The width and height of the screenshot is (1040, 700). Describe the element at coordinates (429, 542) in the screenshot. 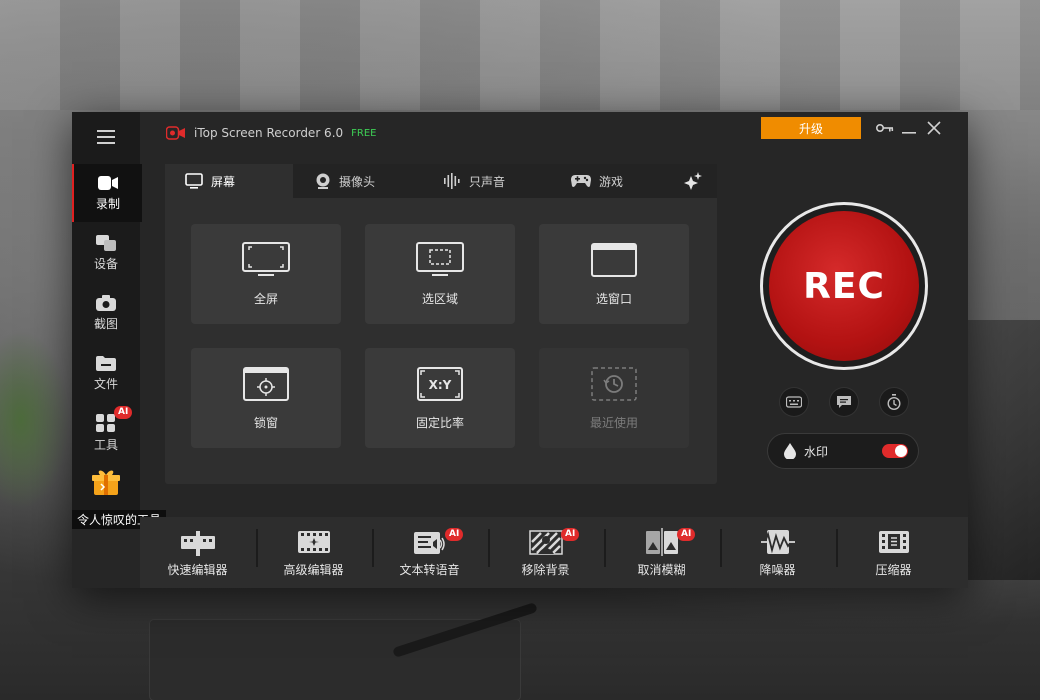

I see `text-to-speech-icon` at that location.